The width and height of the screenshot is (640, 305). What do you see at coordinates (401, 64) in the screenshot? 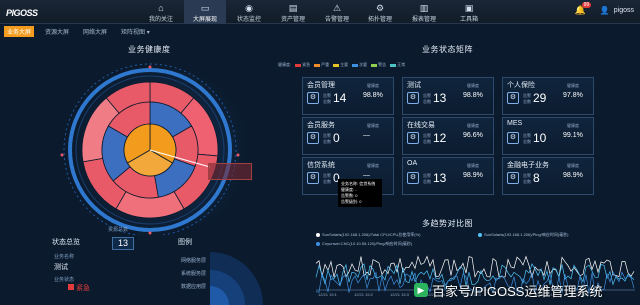
I see `matrix-legend-label-5: 正常` at bounding box center [401, 64].